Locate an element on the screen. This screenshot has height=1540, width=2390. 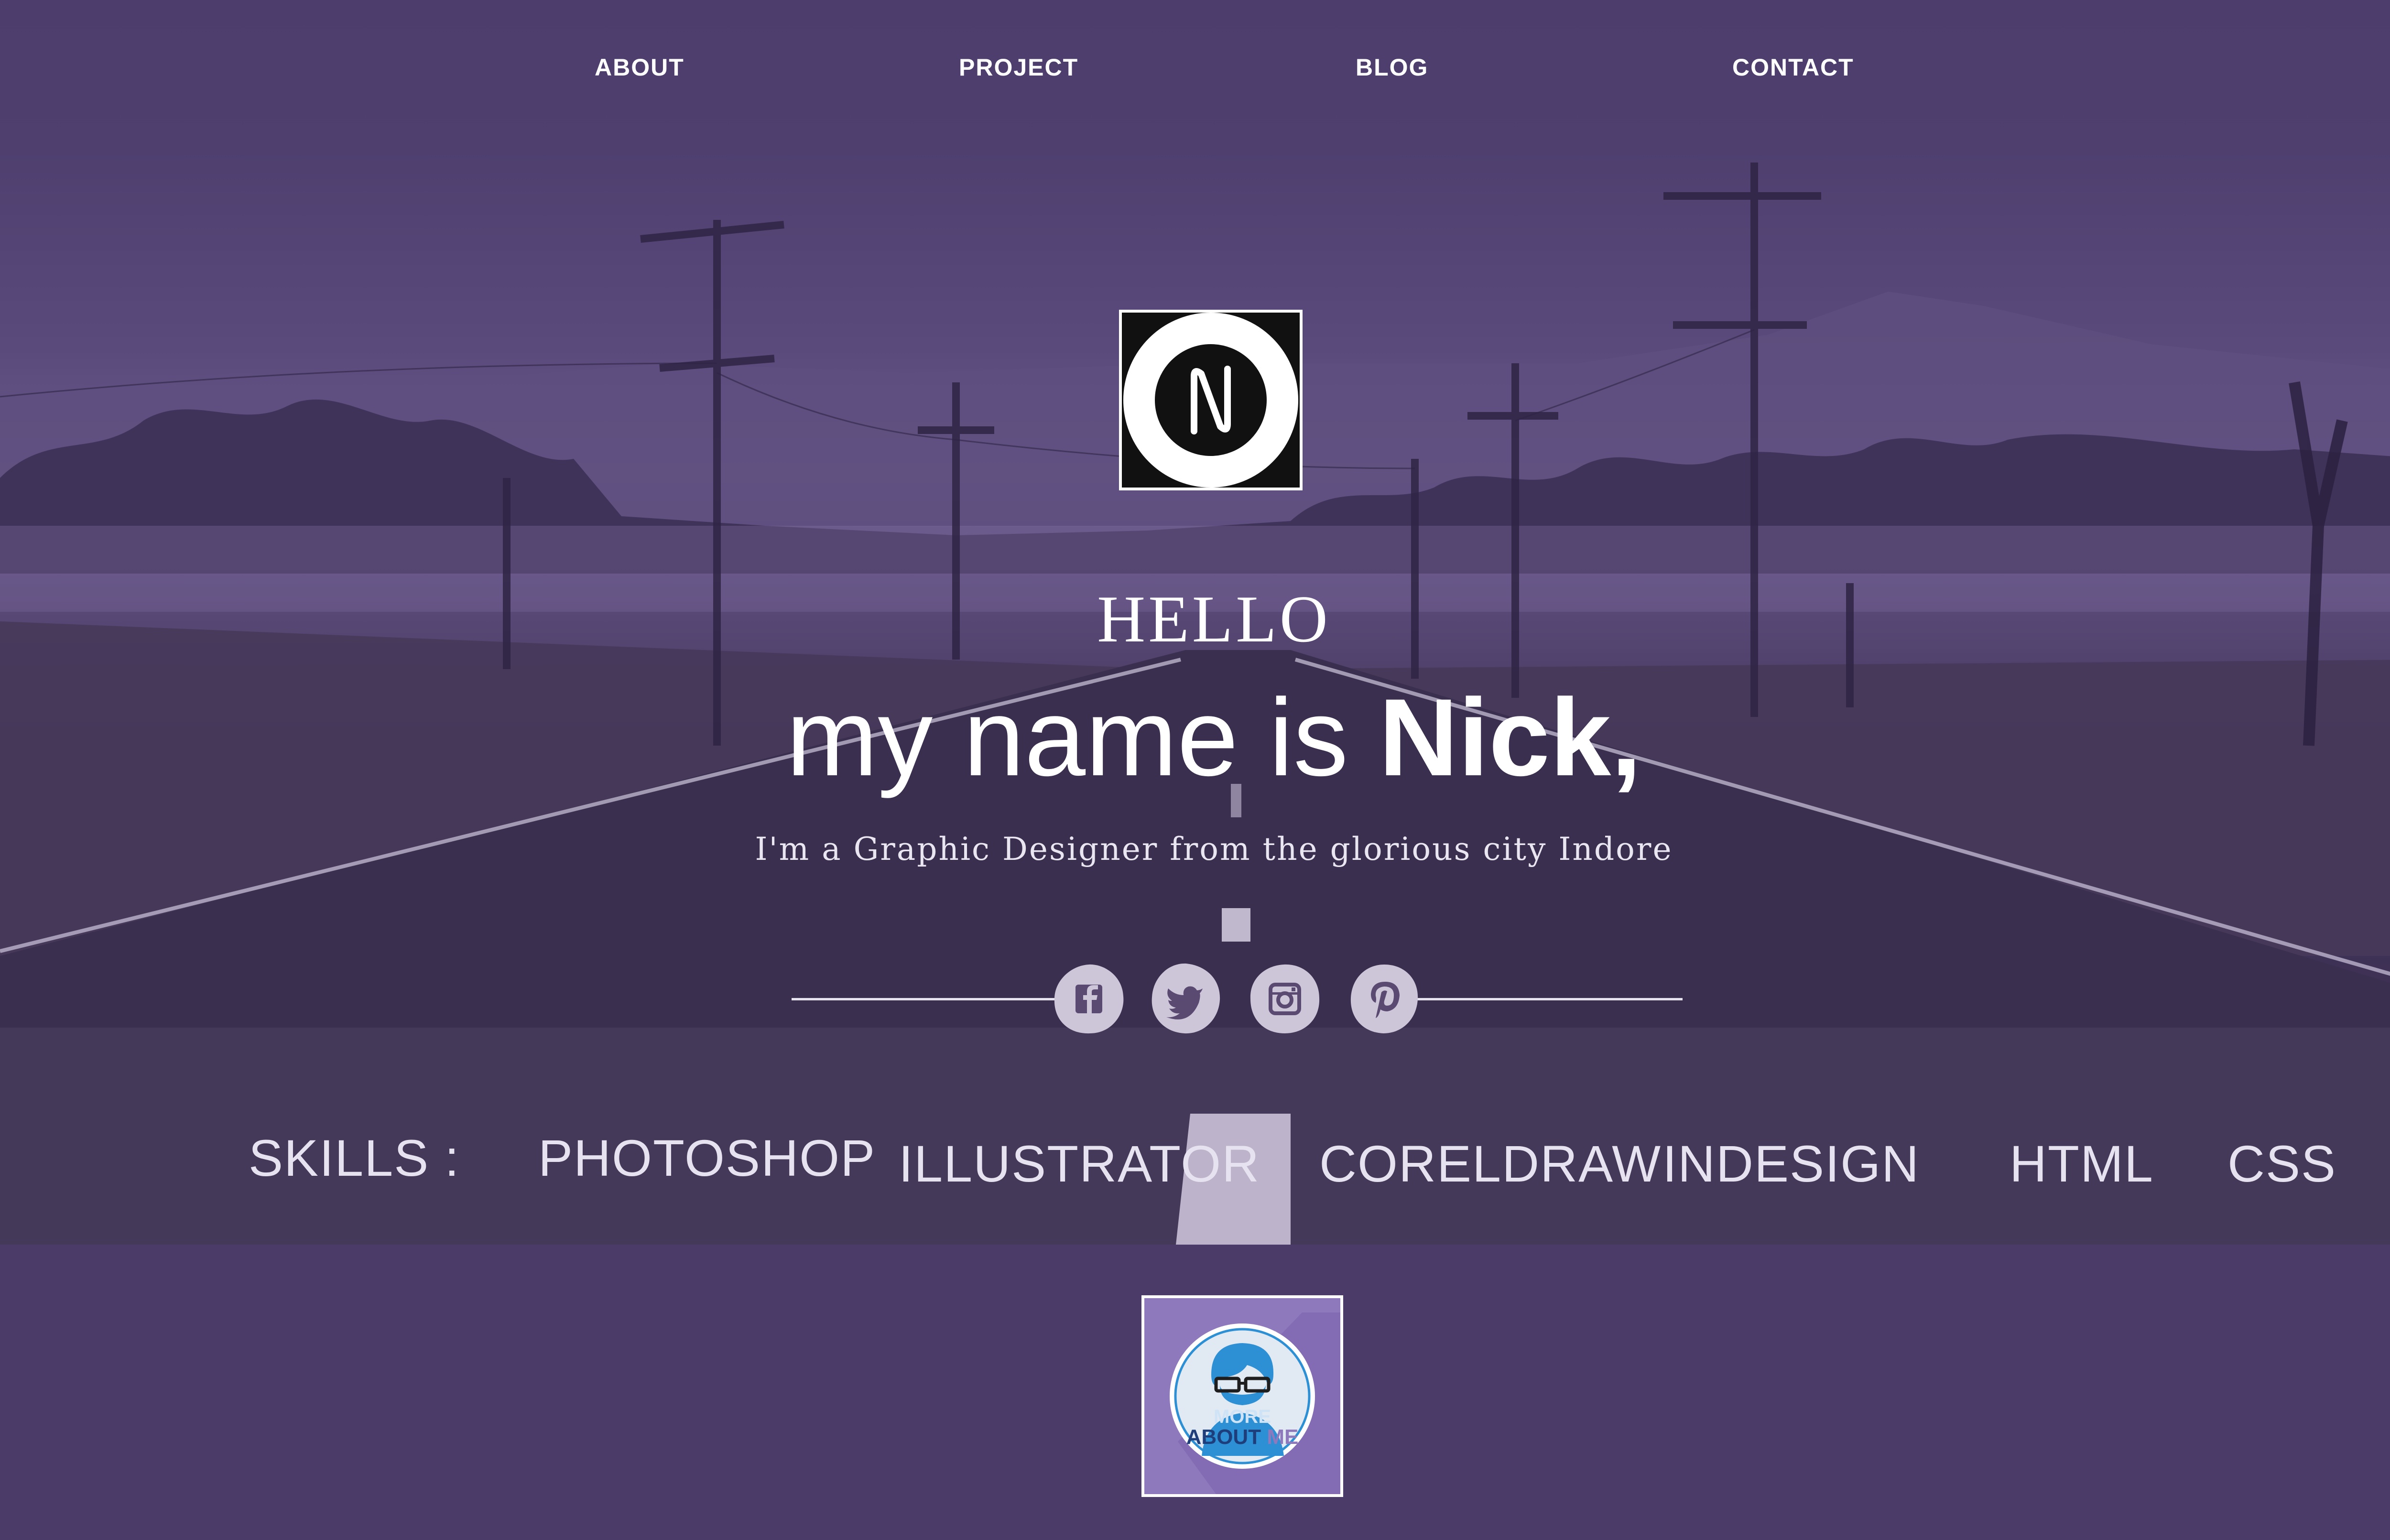
nav-about: ABOUT is located at coordinates (639, 67).